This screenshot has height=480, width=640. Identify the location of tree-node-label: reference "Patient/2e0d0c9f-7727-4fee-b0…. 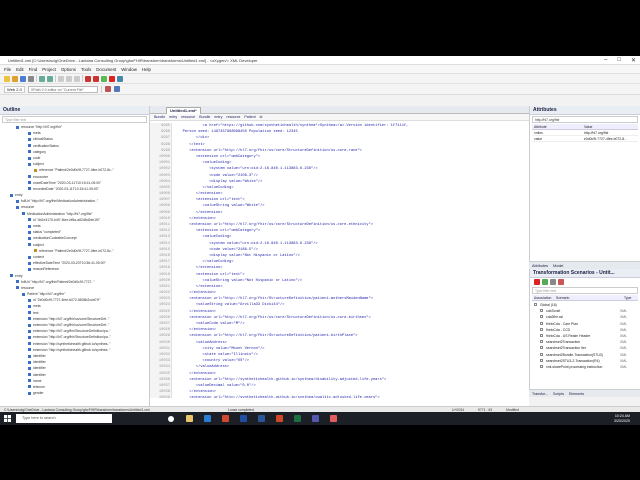
(76, 170).